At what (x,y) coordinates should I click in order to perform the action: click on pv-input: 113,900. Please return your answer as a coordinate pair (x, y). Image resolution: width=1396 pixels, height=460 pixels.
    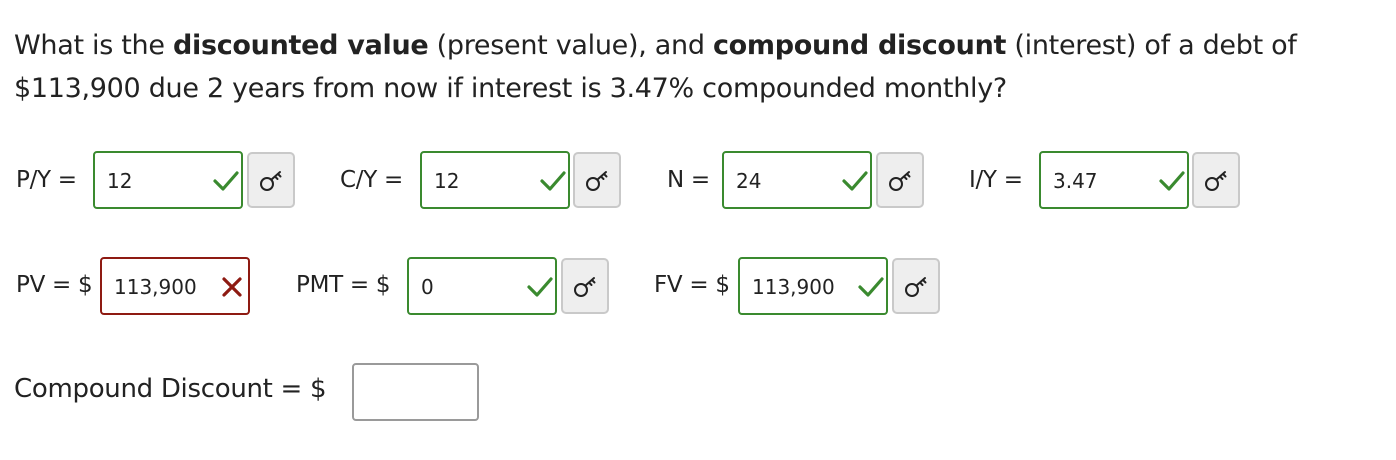
    Looking at the image, I should click on (175, 286).